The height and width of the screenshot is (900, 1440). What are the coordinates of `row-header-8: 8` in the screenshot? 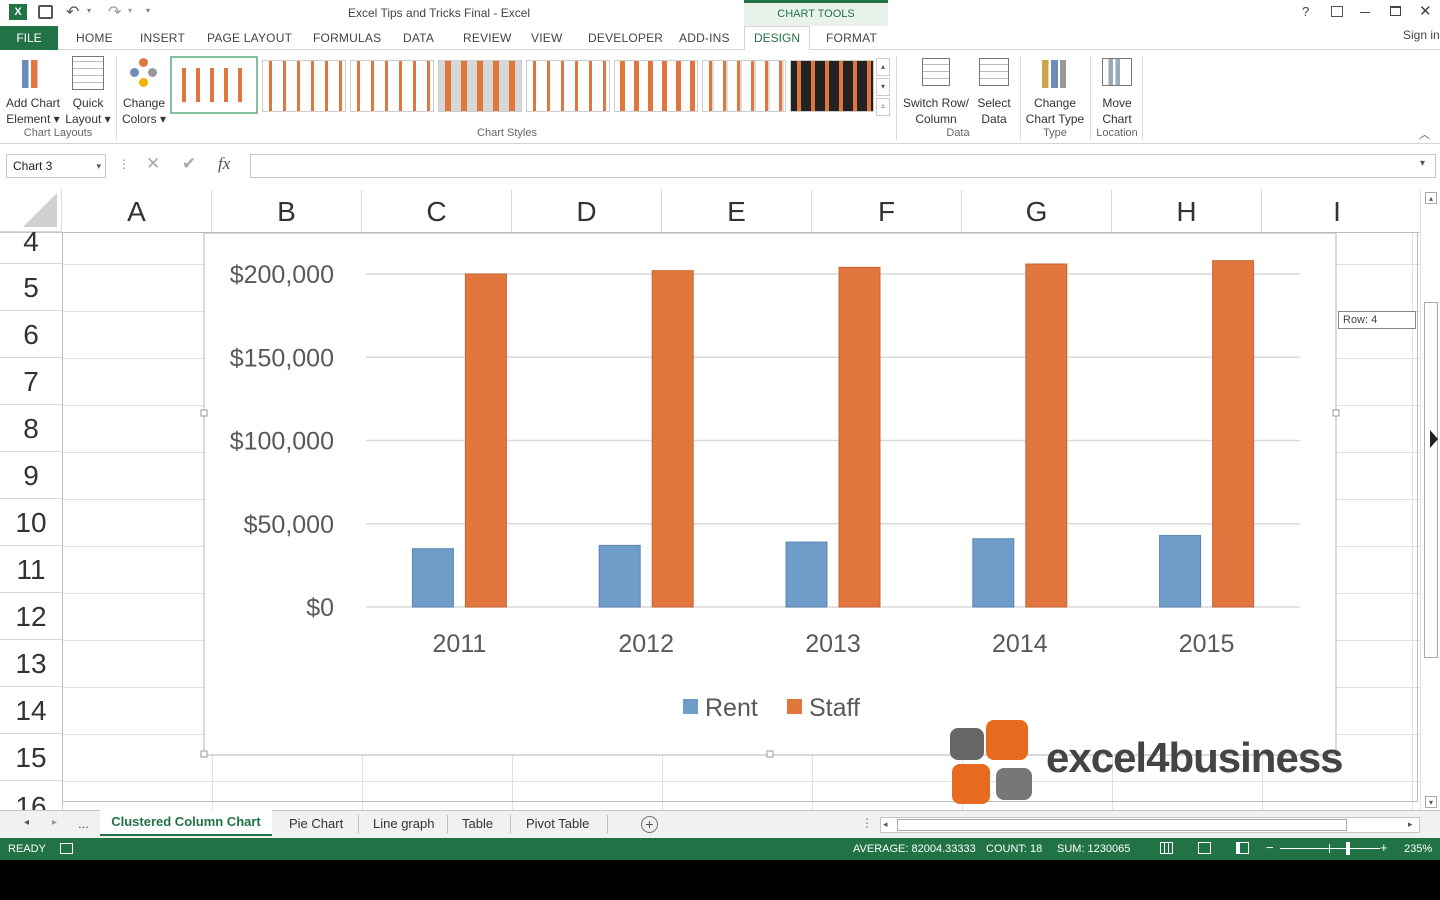 It's located at (31, 428).